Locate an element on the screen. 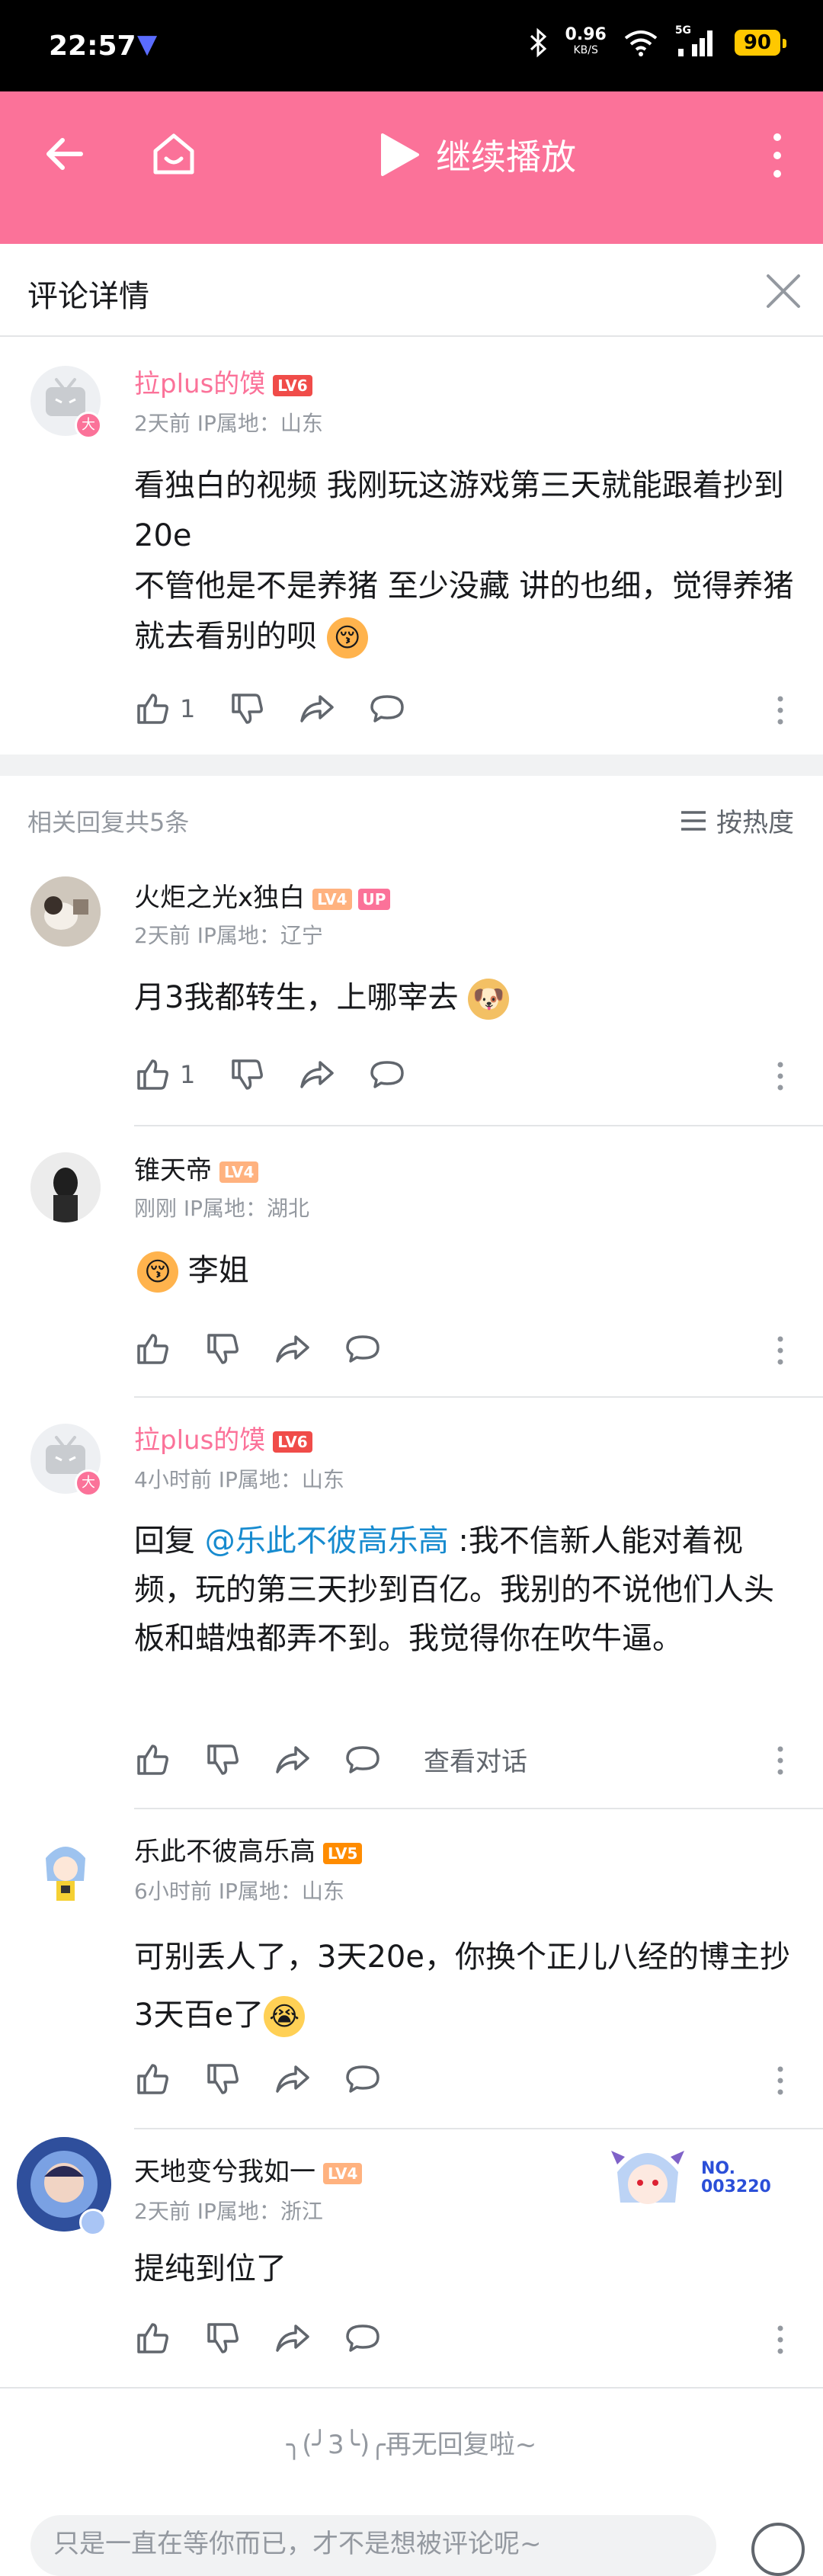 The image size is (823, 2576). blush-emoji-icon: 😚 is located at coordinates (347, 637).